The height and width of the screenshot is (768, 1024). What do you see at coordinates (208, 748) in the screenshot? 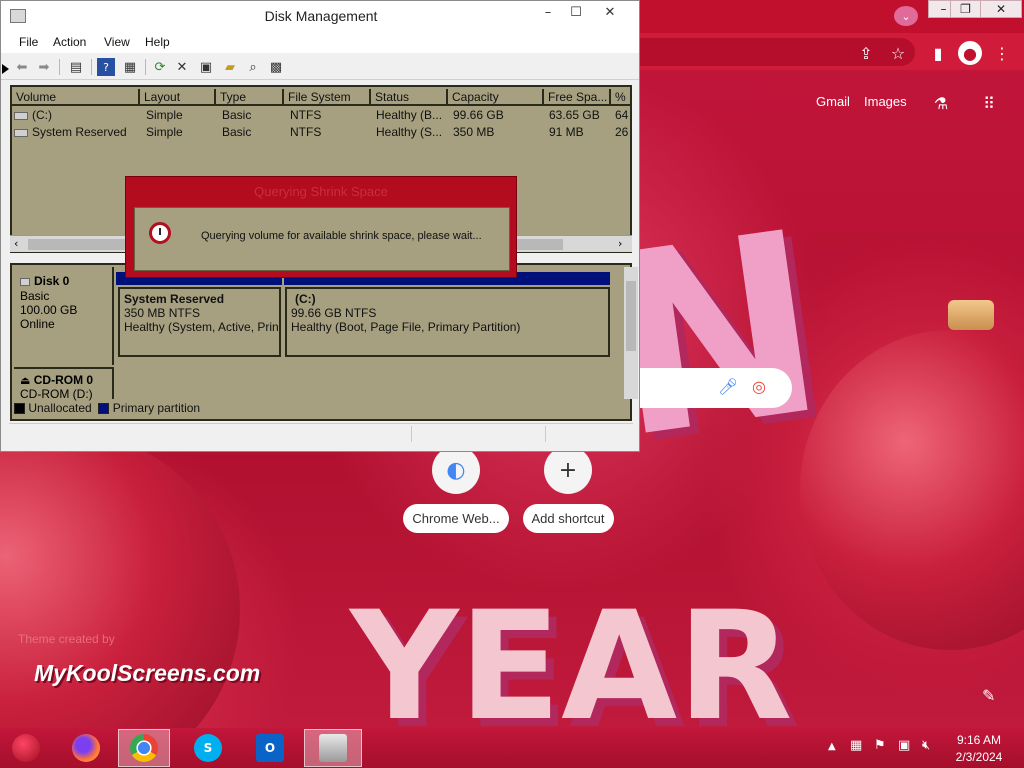
I see `taskbar-skype: S` at bounding box center [208, 748].